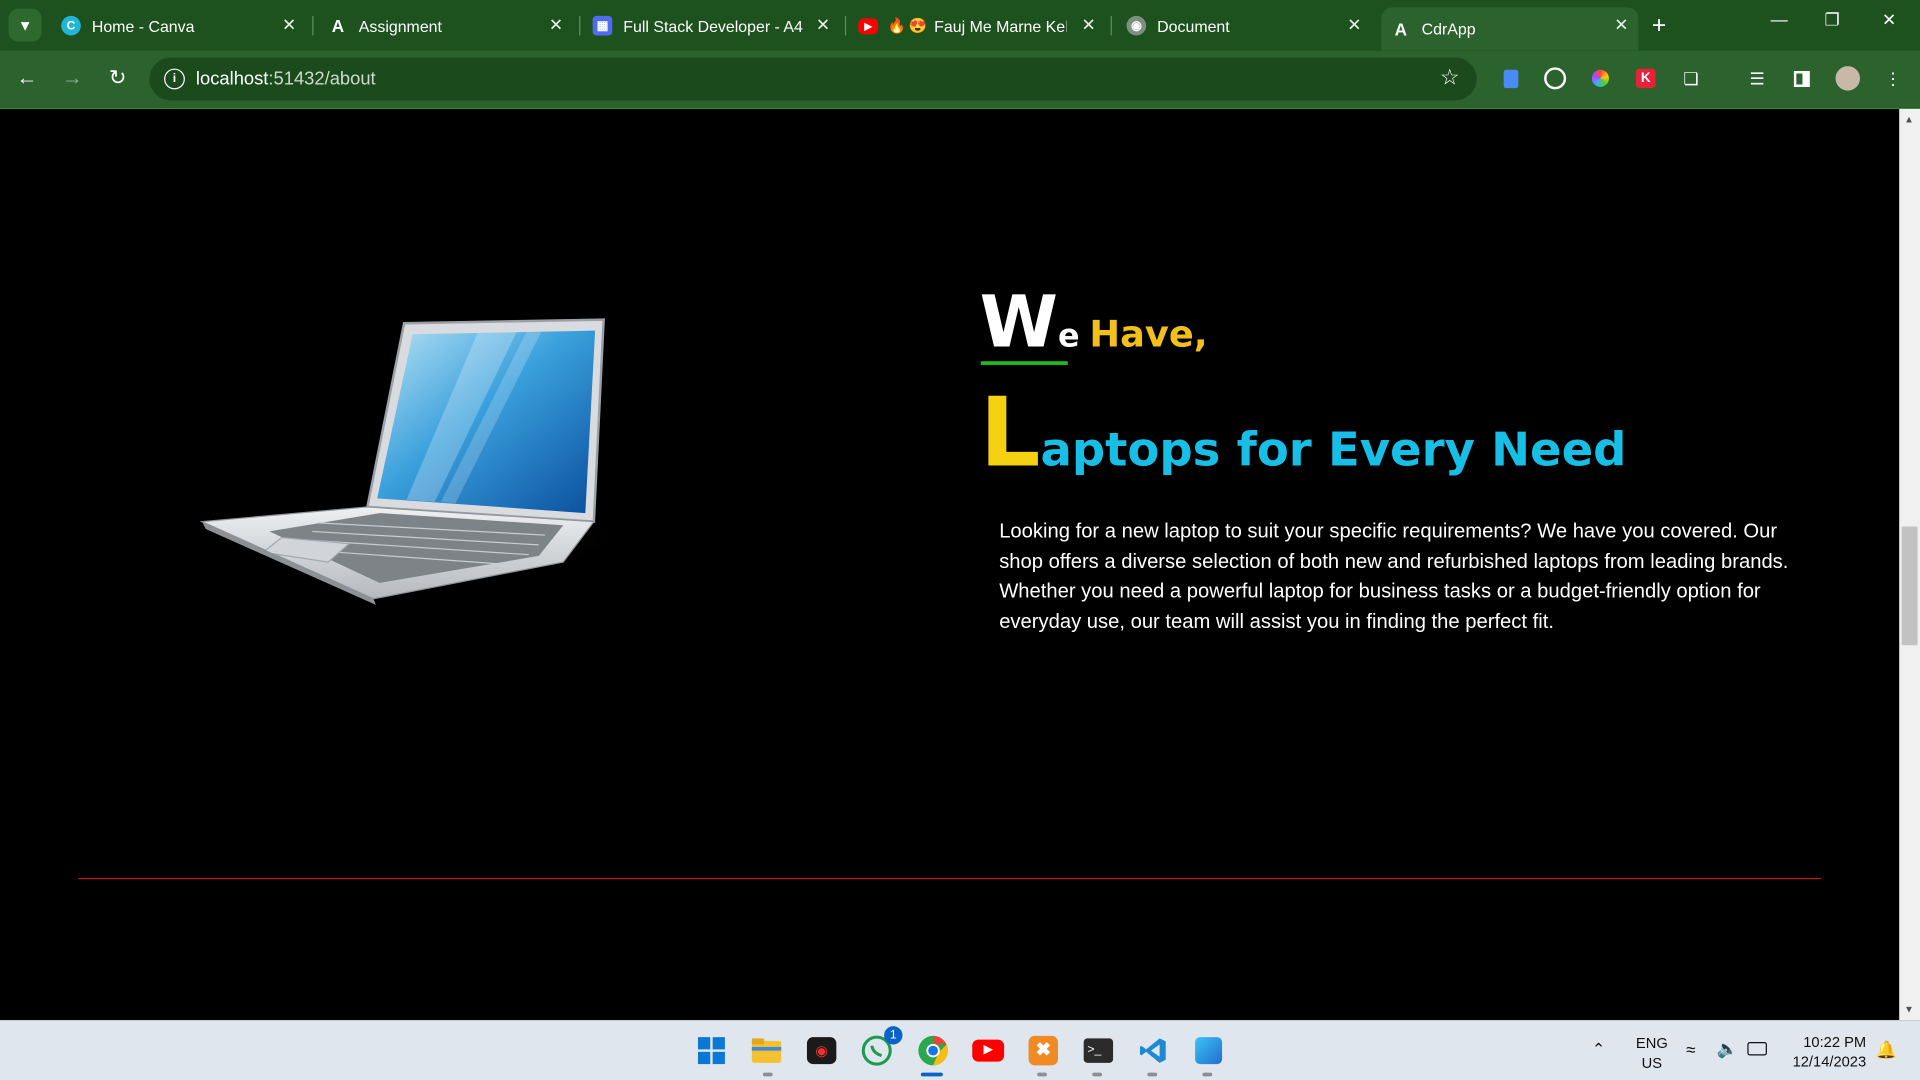  What do you see at coordinates (766, 1050) in the screenshot?
I see `file-explorer-icon` at bounding box center [766, 1050].